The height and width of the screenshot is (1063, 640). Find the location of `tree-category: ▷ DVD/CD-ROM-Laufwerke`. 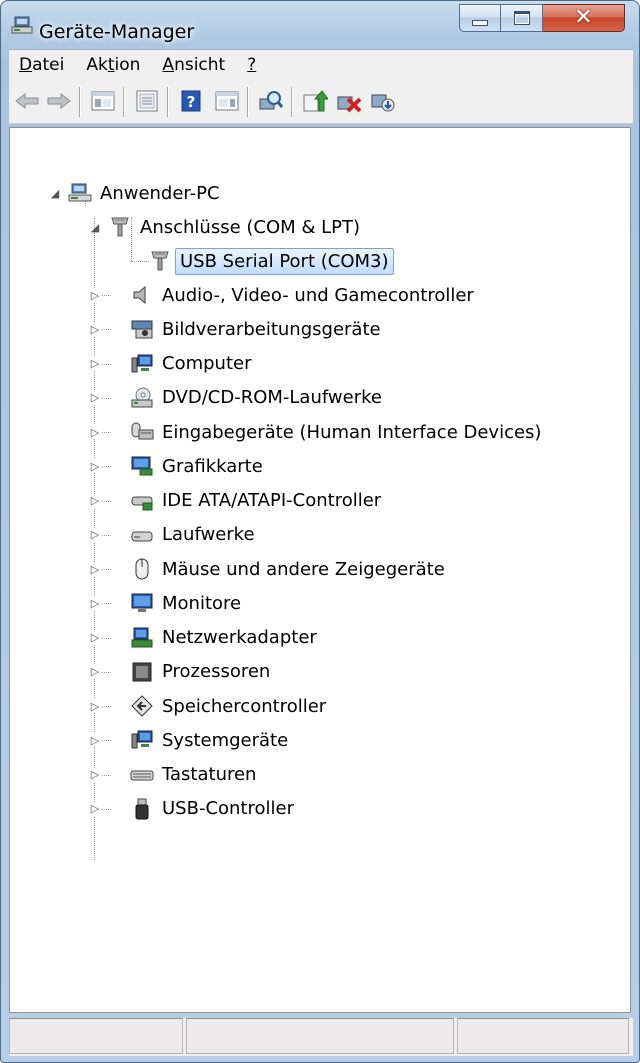

tree-category: ▷ DVD/CD-ROM-Laufwerke is located at coordinates (235, 398).